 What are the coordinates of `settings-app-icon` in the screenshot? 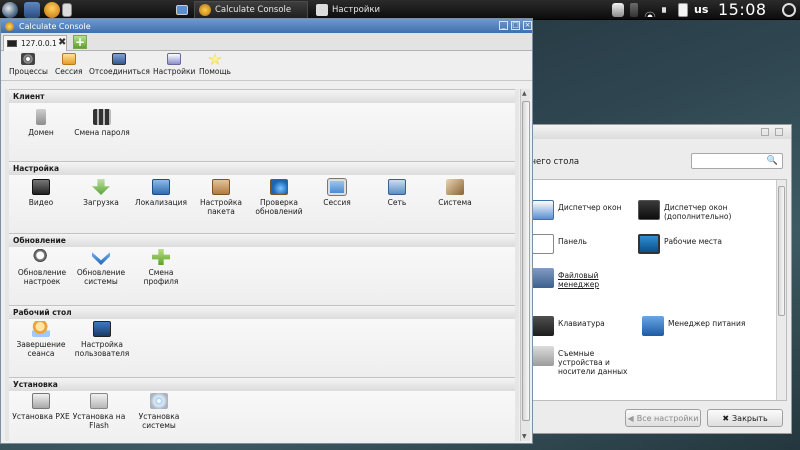 It's located at (322, 10).